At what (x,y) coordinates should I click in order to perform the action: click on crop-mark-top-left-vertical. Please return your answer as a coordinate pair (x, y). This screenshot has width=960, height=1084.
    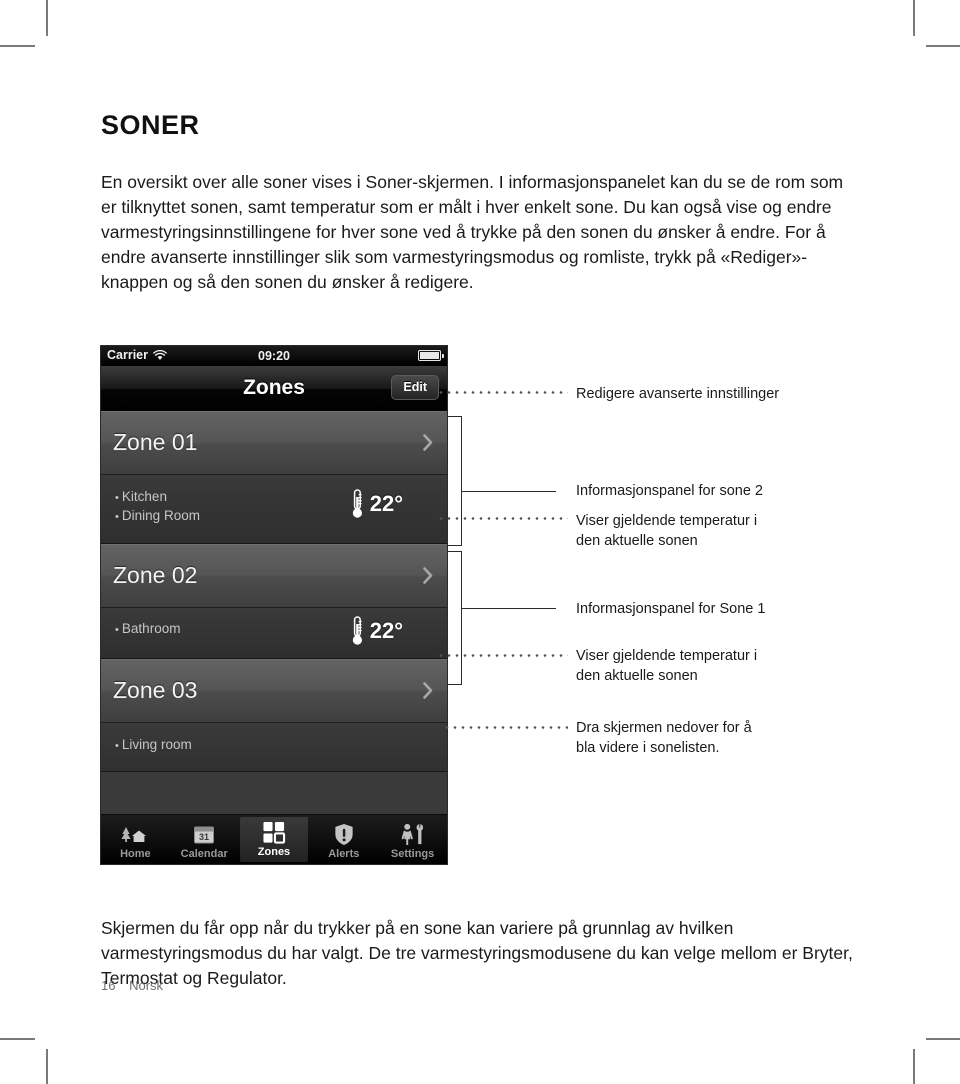
    Looking at the image, I should click on (47, 18).